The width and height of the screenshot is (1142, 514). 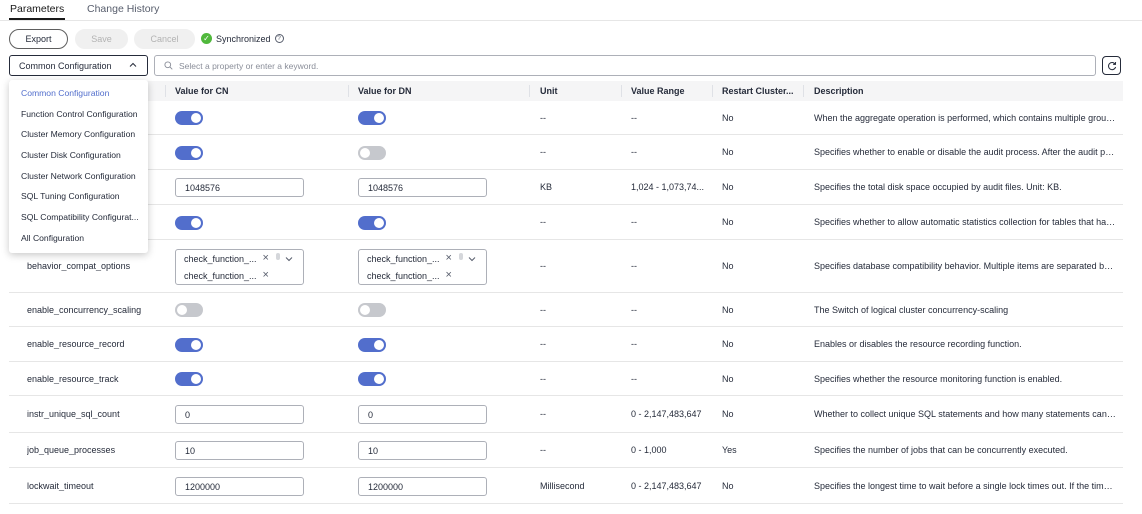 I want to click on parameter-name: job_queue_processes, so click(x=71, y=450).